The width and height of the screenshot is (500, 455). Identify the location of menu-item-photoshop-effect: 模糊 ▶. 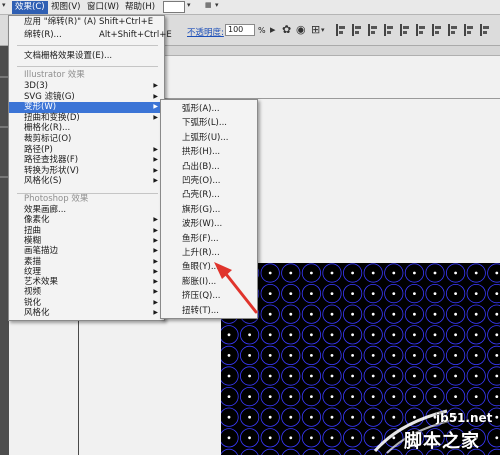
(86, 241).